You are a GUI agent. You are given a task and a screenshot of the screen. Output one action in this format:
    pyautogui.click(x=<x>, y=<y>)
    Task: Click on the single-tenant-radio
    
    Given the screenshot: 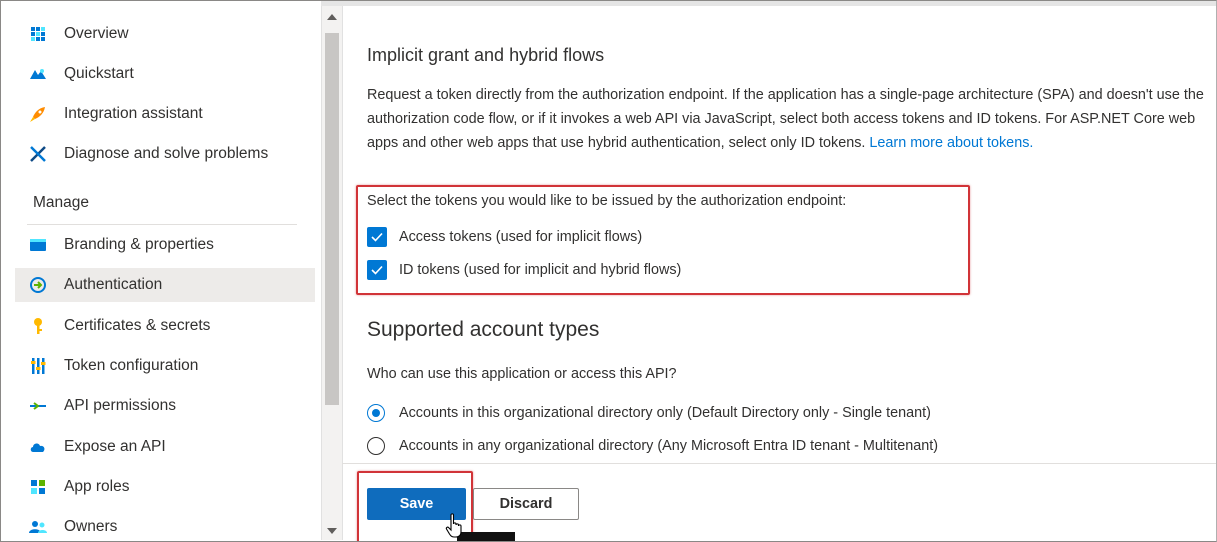 What is the action you would take?
    pyautogui.click(x=376, y=413)
    